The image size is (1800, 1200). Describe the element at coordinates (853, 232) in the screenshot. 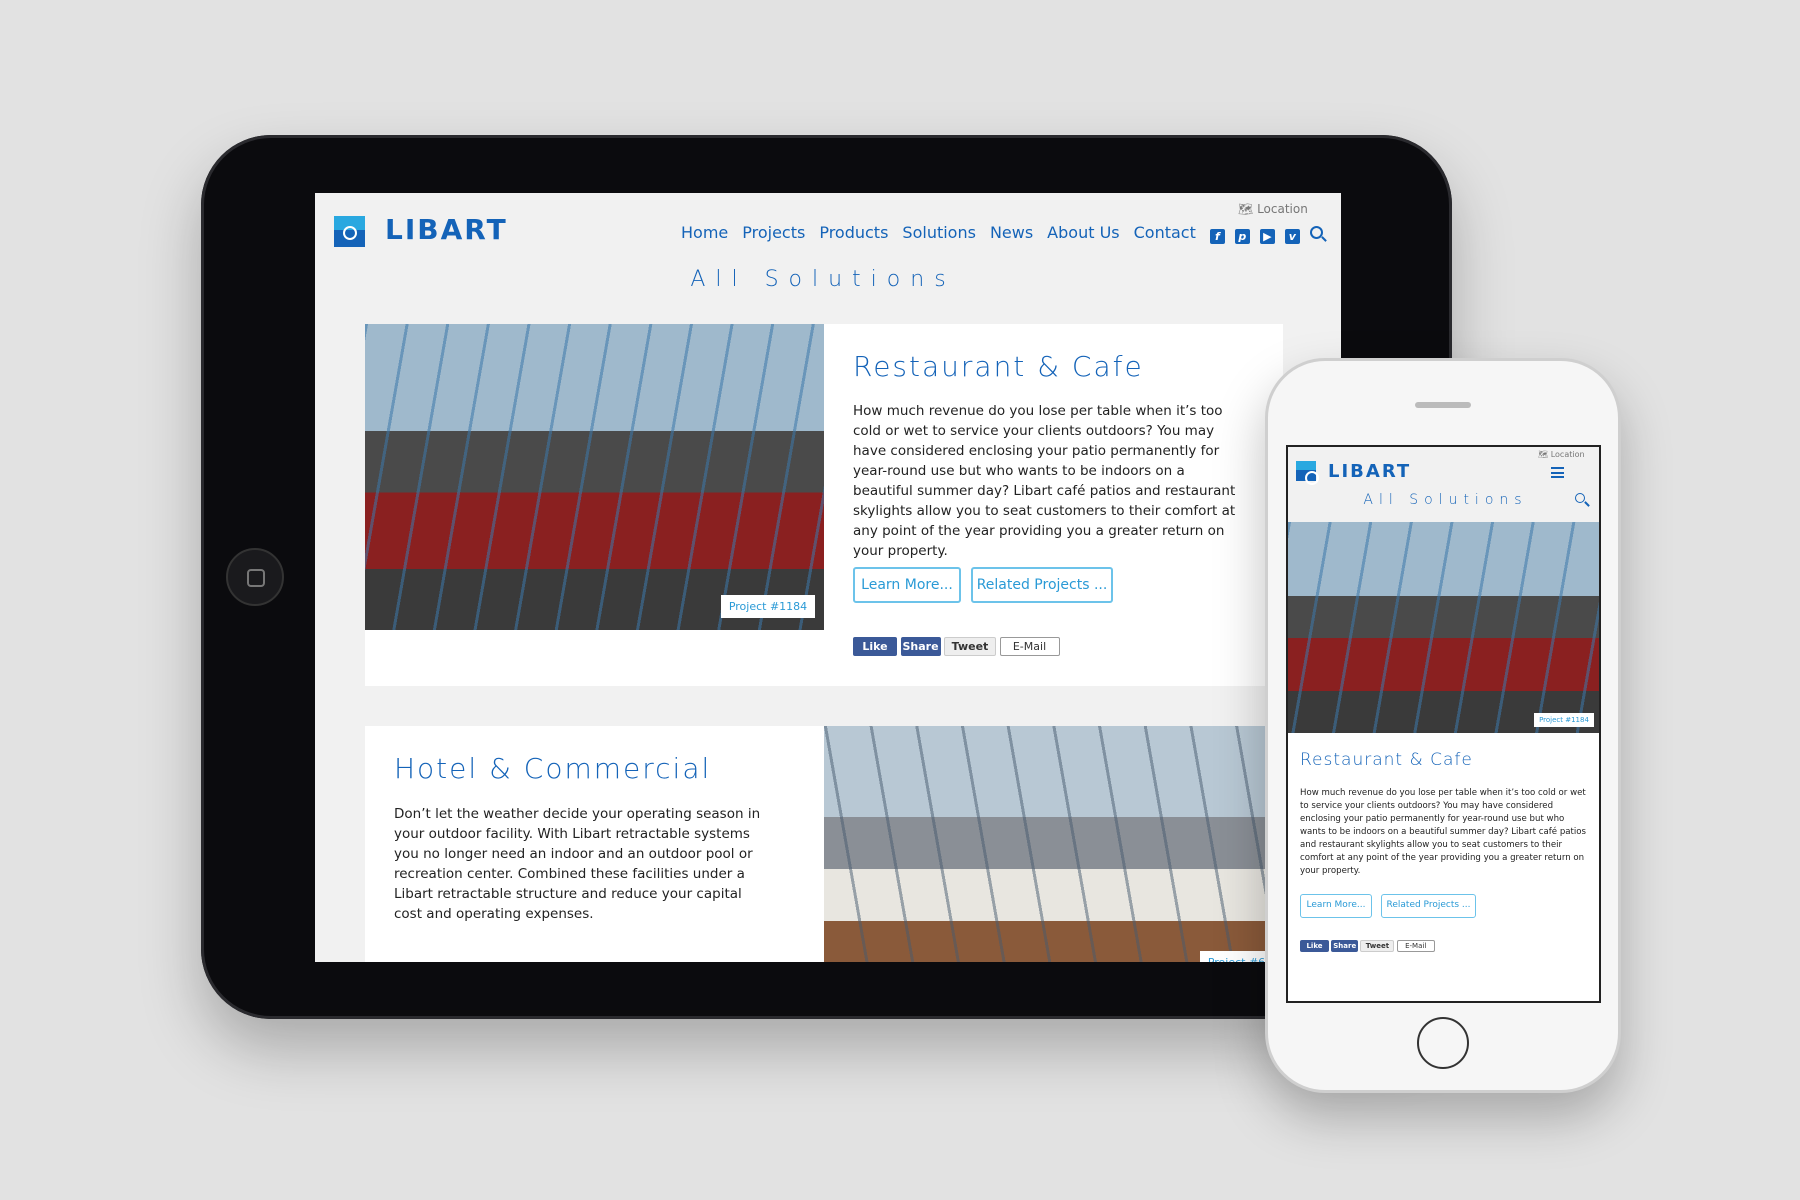

I see `nav-products: Products` at that location.